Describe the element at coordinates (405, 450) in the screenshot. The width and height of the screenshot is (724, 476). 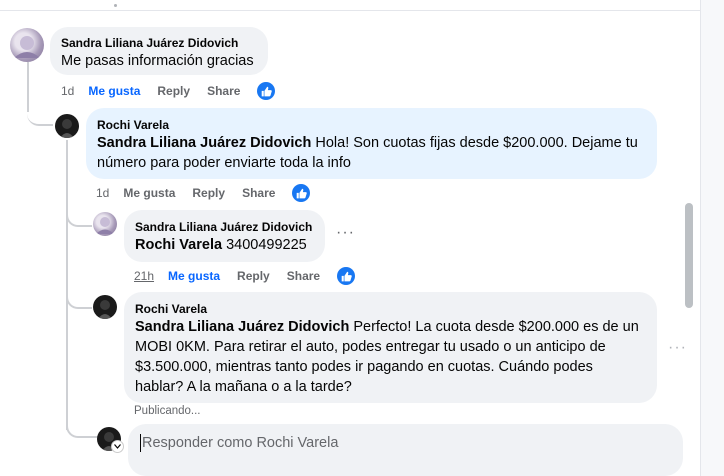
I see `reply-input: Responder como Rochi Varela` at that location.